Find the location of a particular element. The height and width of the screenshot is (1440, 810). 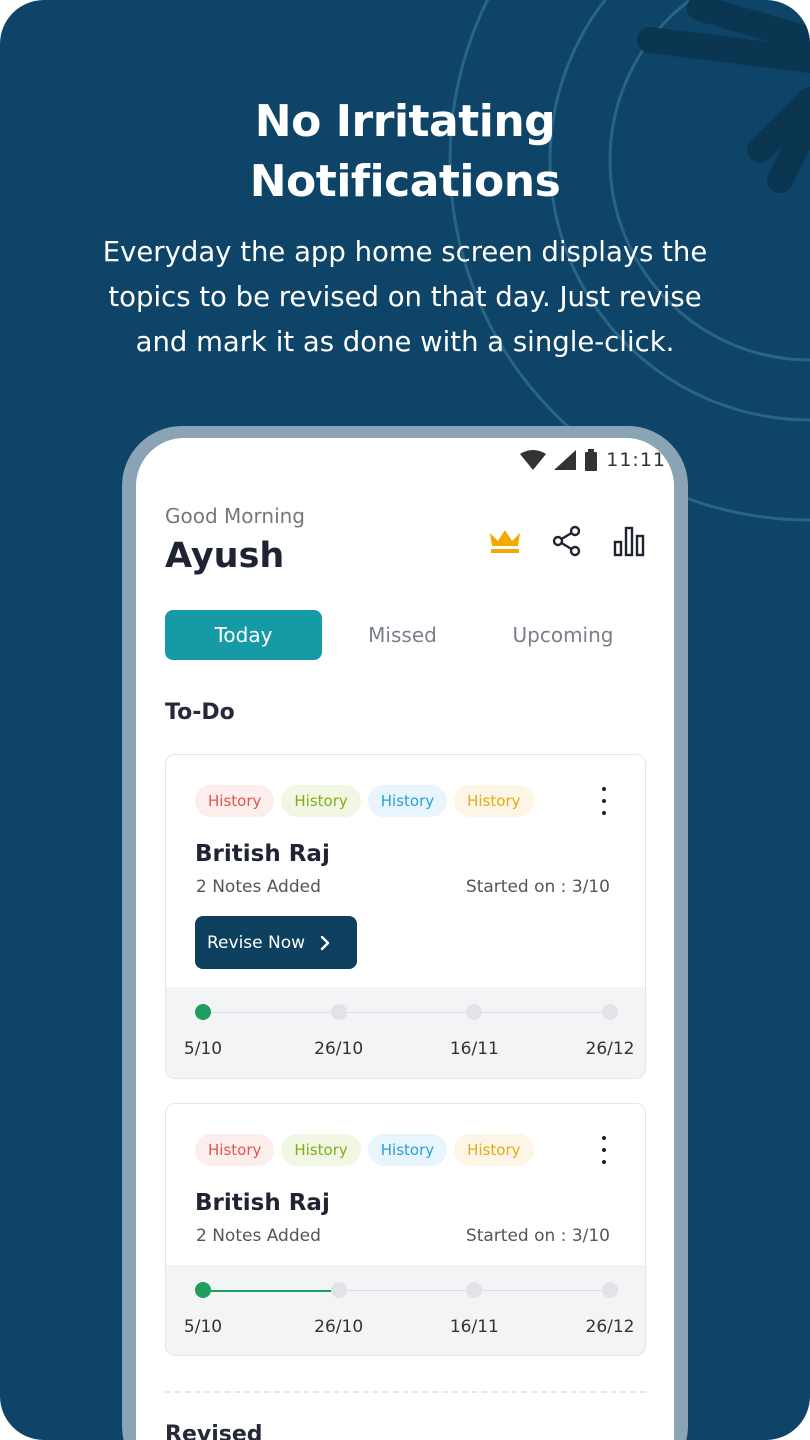

greeting: Good Morning is located at coordinates (235, 516).